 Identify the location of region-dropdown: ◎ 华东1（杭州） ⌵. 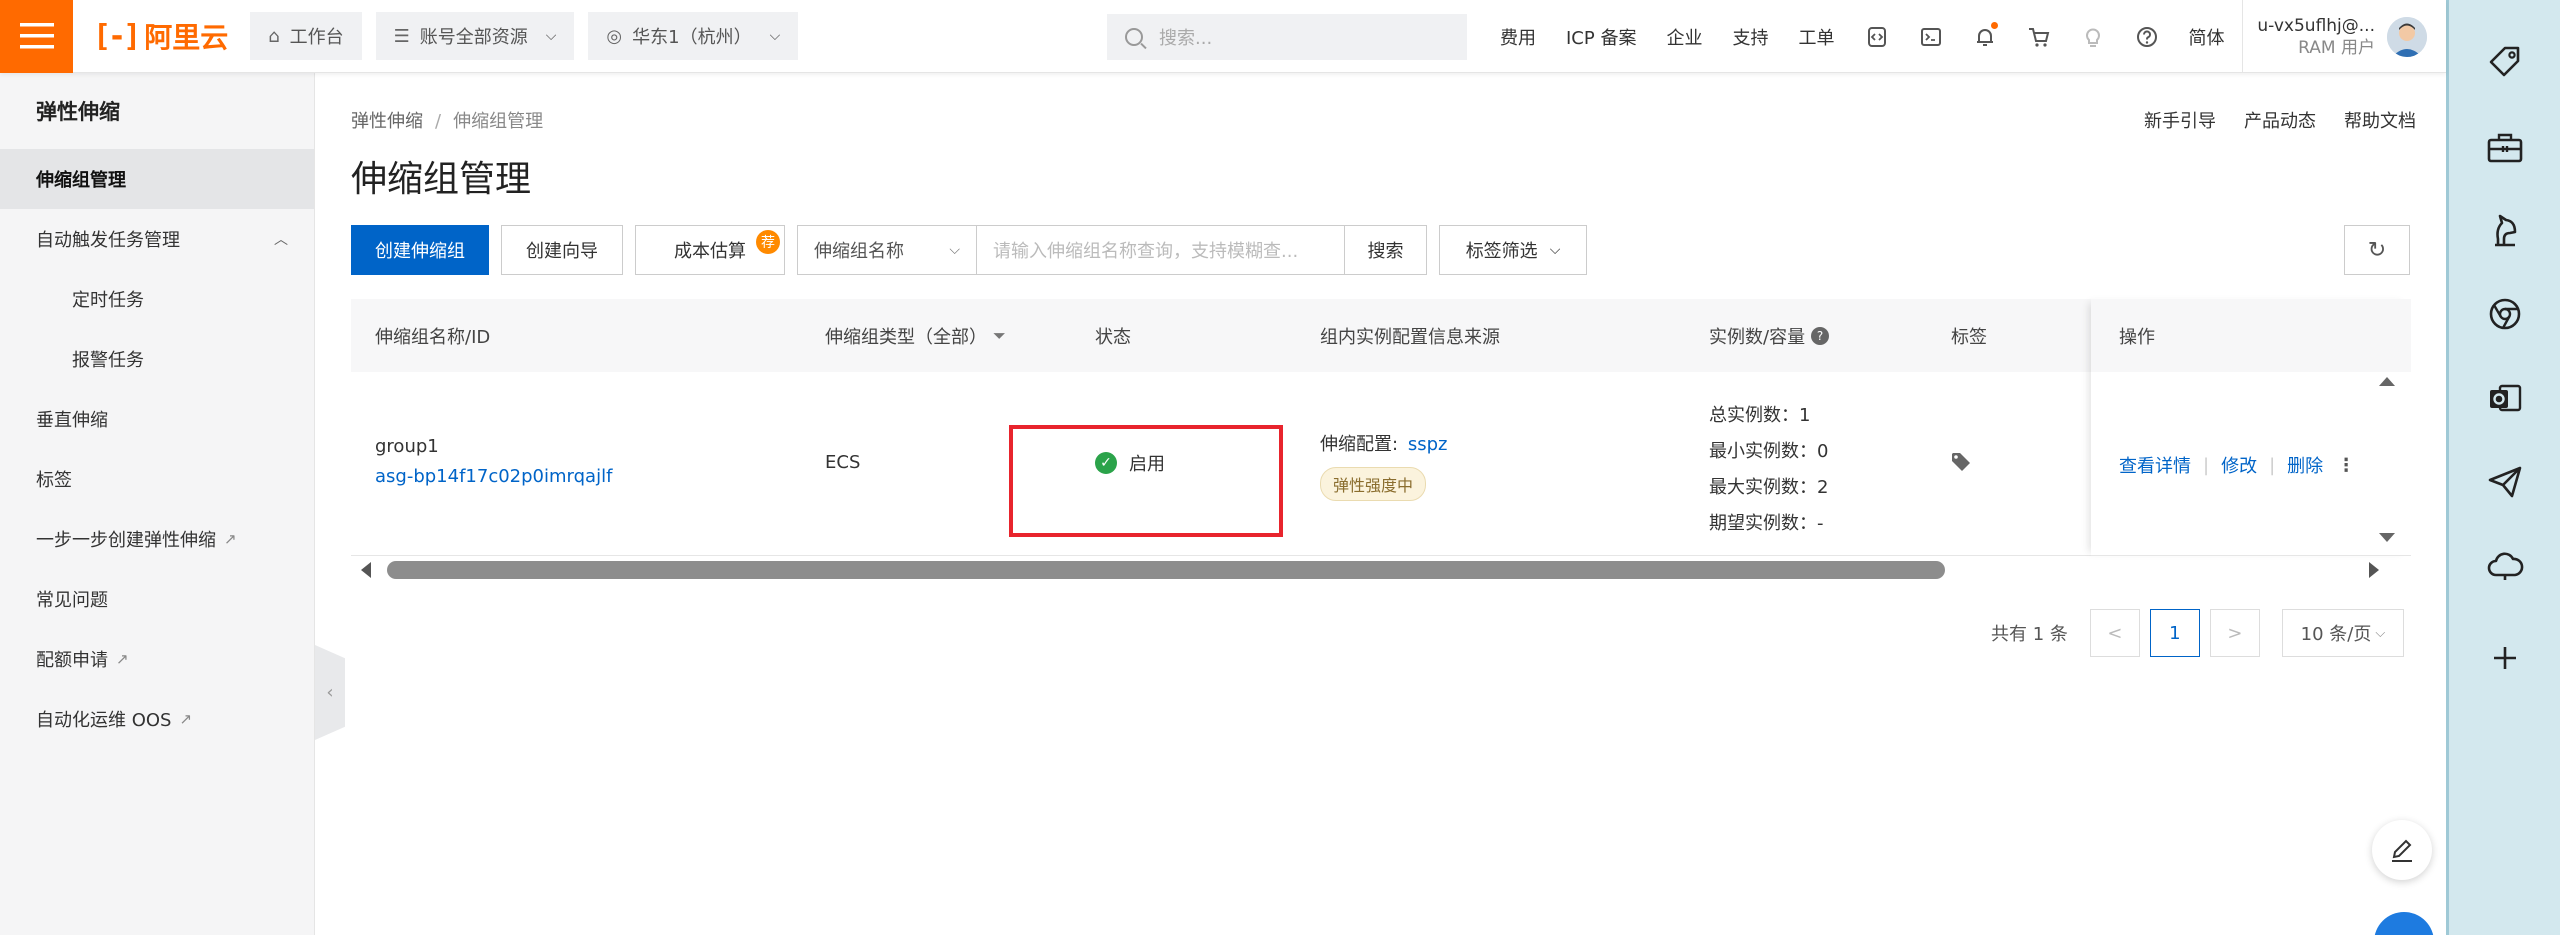
(693, 36).